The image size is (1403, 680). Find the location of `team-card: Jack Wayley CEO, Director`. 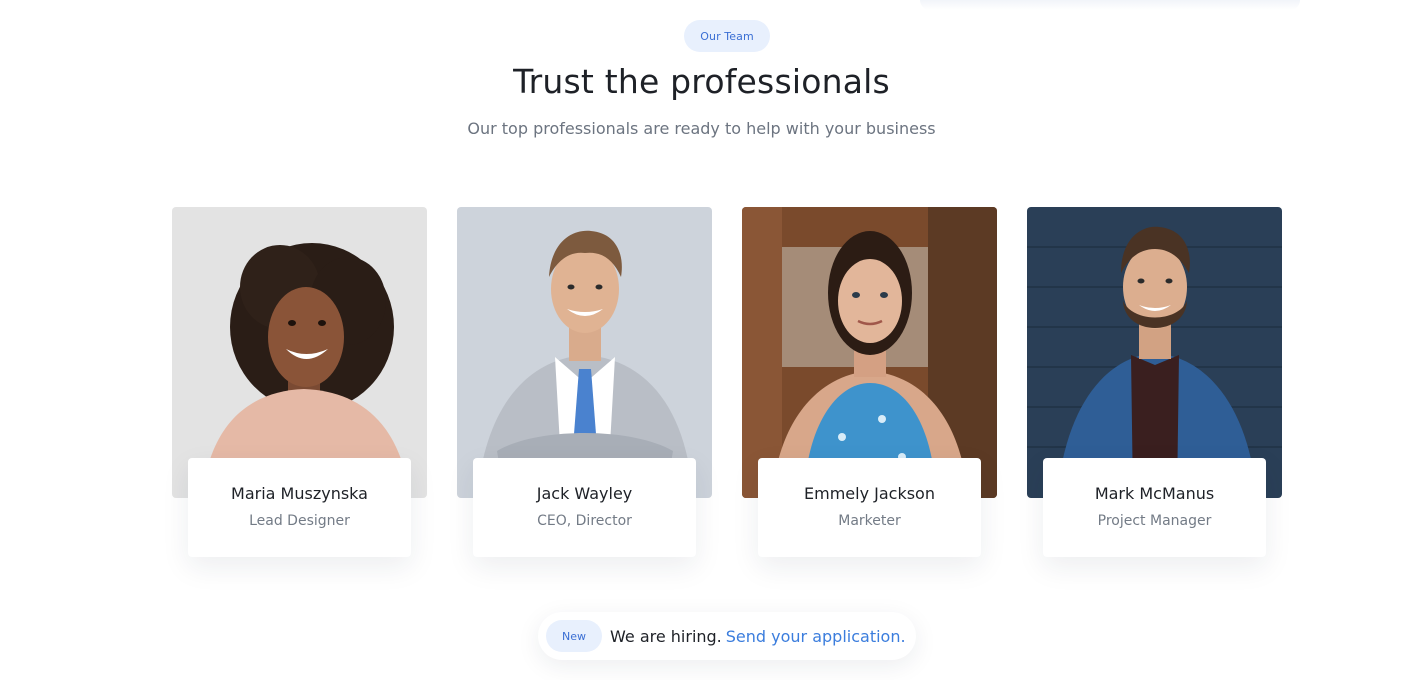

team-card: Jack Wayley CEO, Director is located at coordinates (584, 382).